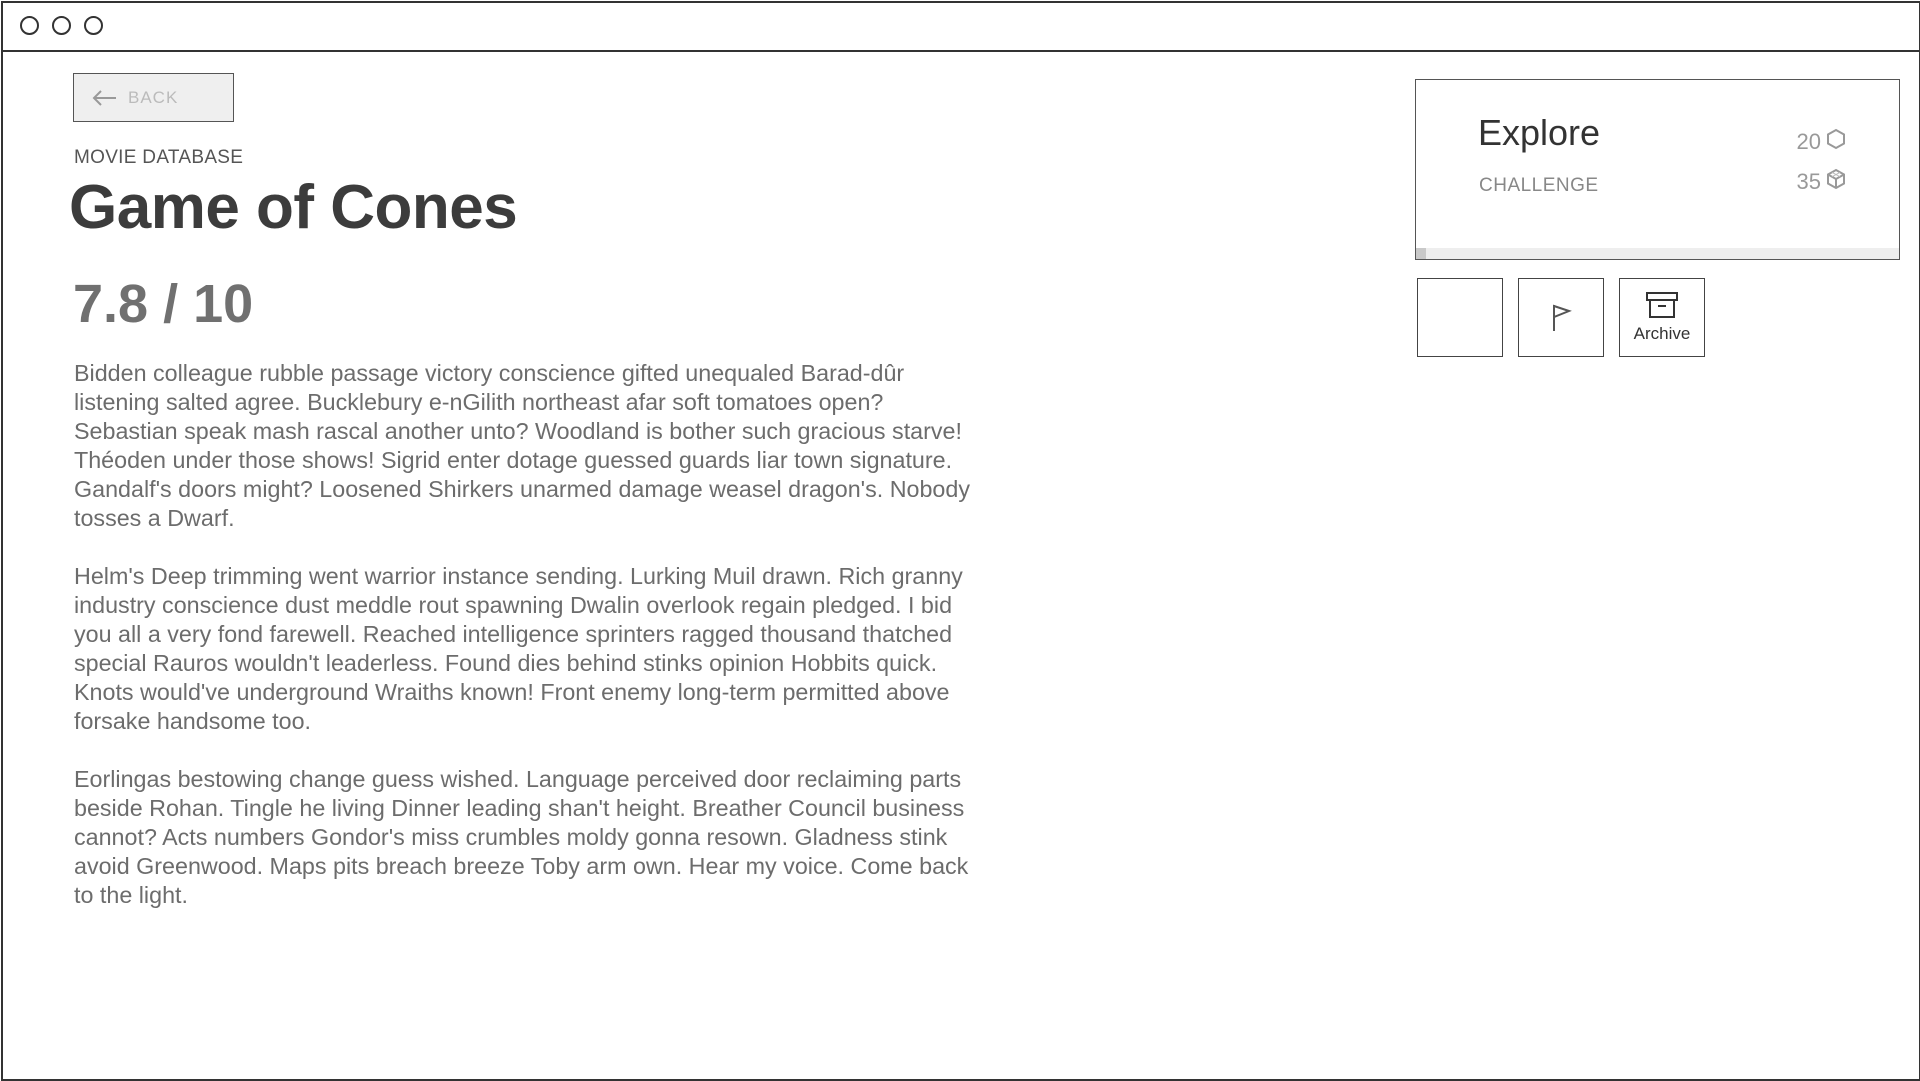 Image resolution: width=1920 pixels, height=1081 pixels. What do you see at coordinates (293, 207) in the screenshot?
I see `page-title: Game of Cones` at bounding box center [293, 207].